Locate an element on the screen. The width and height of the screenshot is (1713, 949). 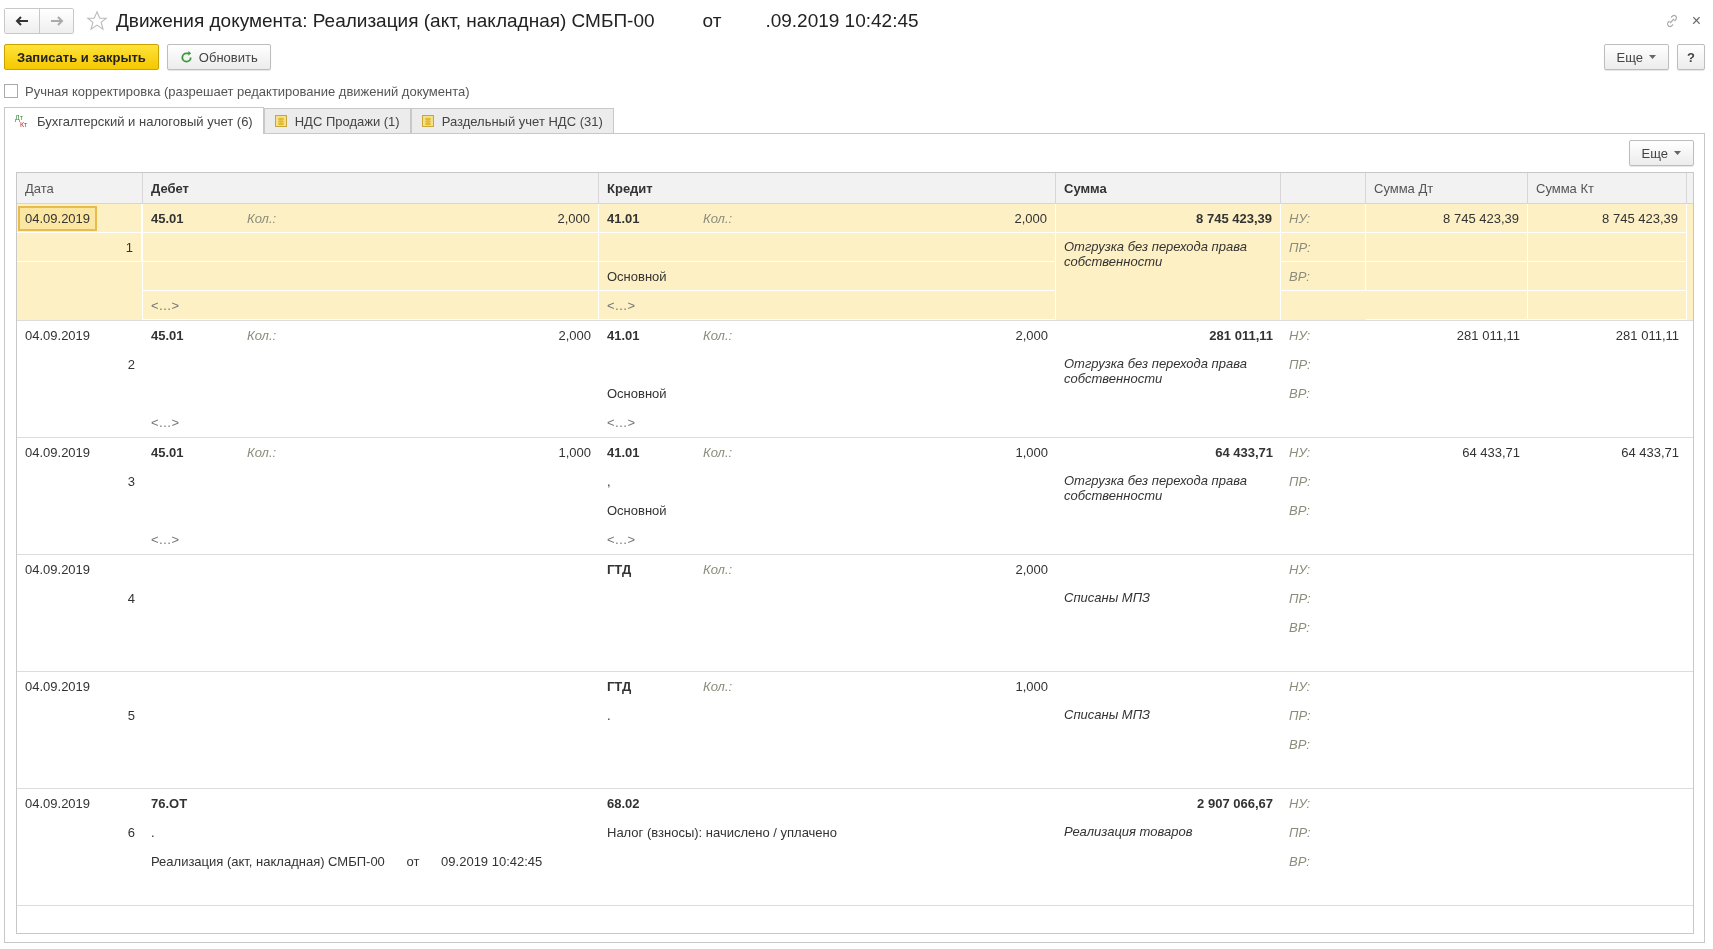
table-row: 04.09.2019 1 45.01 Кол.: 2,000 <…> 41.01 Кол.: 2,000 Основной <…> 8 745 423,39 Отгрузка без перехода права собственности НУ: ПР: ВР: 8 745 423,39 8 745 423,39 is located at coordinates (855, 262).